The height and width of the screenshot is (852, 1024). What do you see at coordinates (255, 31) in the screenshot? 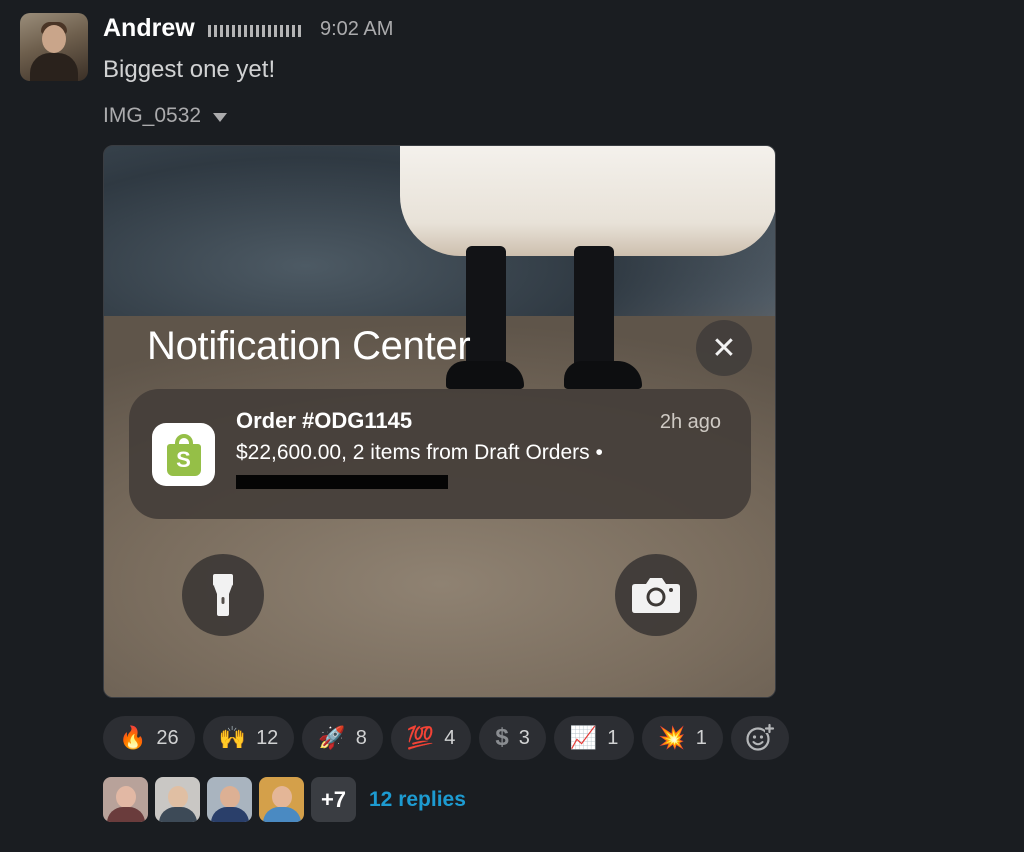
I see `redacted-last-name` at bounding box center [255, 31].